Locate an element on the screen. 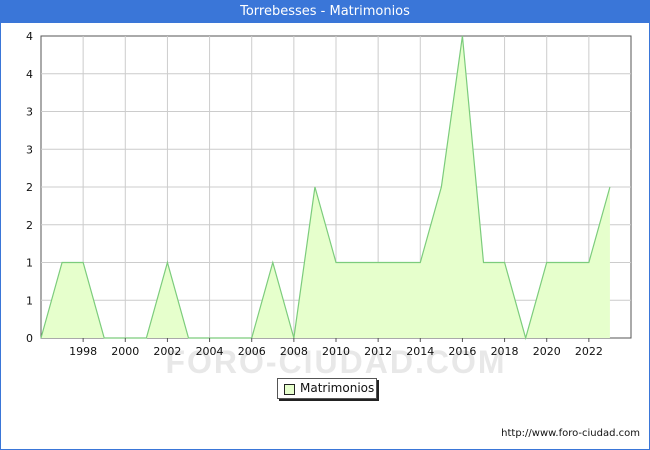 The height and width of the screenshot is (450, 650). legend-label: Matrimonios is located at coordinates (337, 388).